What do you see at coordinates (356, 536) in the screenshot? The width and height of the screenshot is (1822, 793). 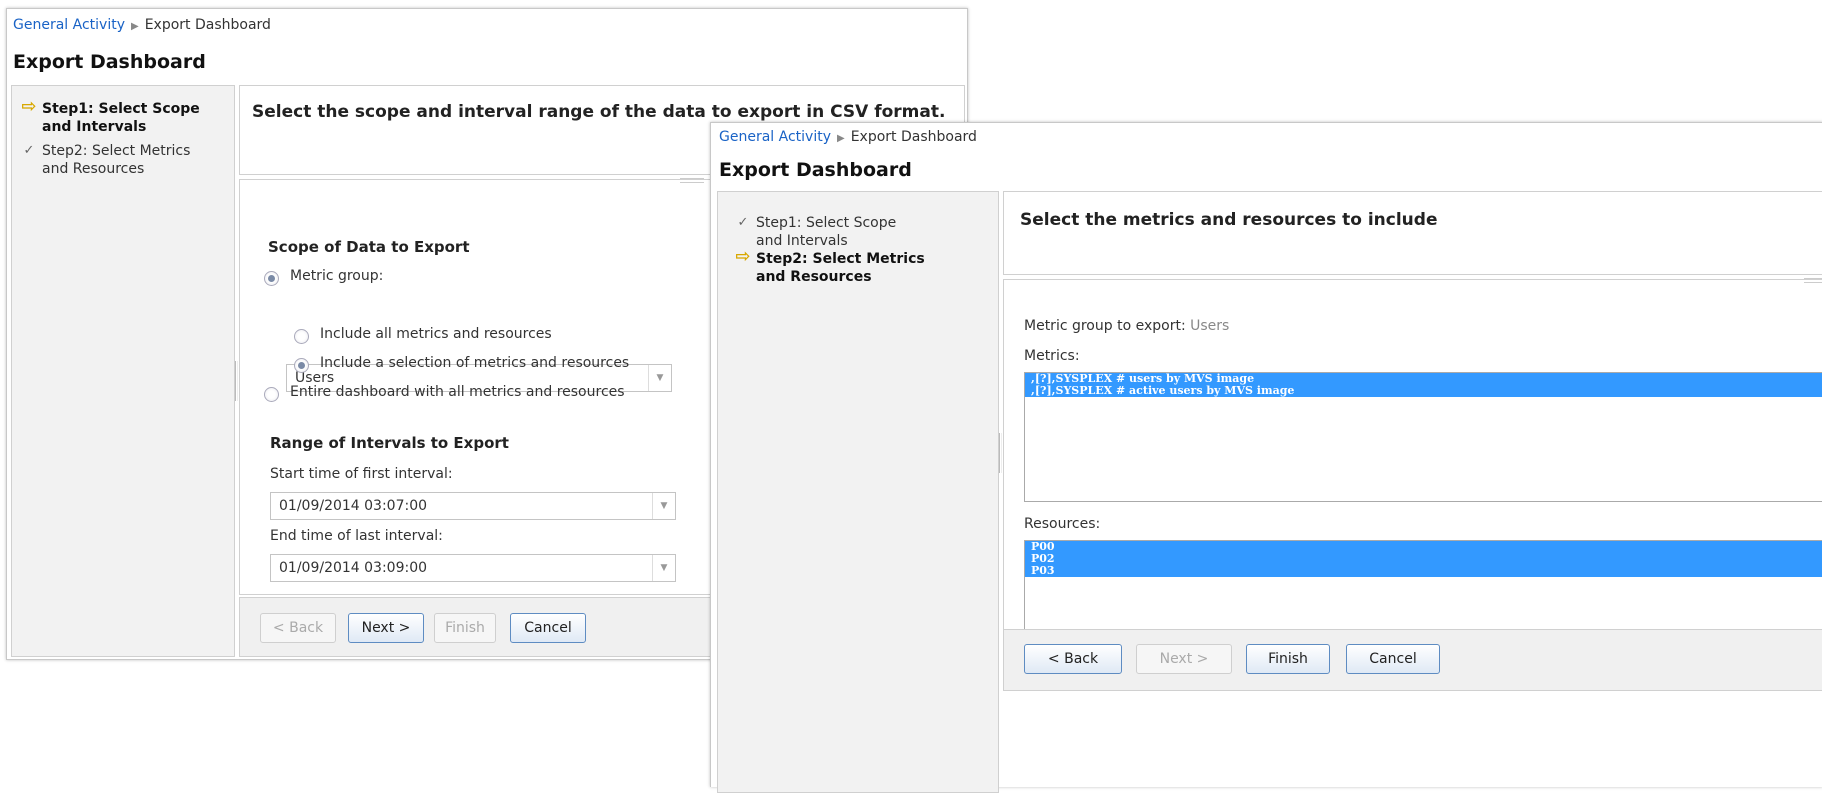 I see `end-time-label: End time of last interval:` at bounding box center [356, 536].